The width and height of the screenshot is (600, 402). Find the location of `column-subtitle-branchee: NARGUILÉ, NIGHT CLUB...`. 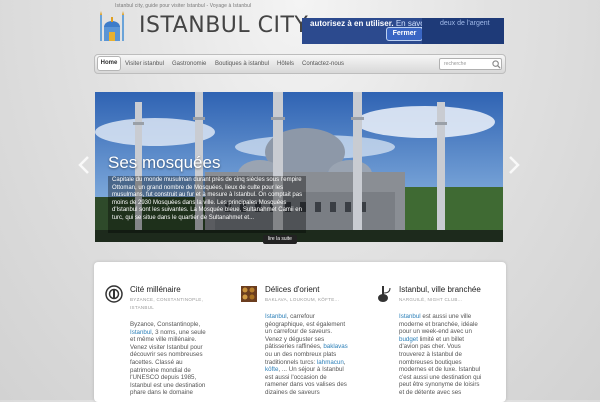

column-subtitle-branchee: NARGUILÉ, NIGHT CLUB... is located at coordinates (431, 299).